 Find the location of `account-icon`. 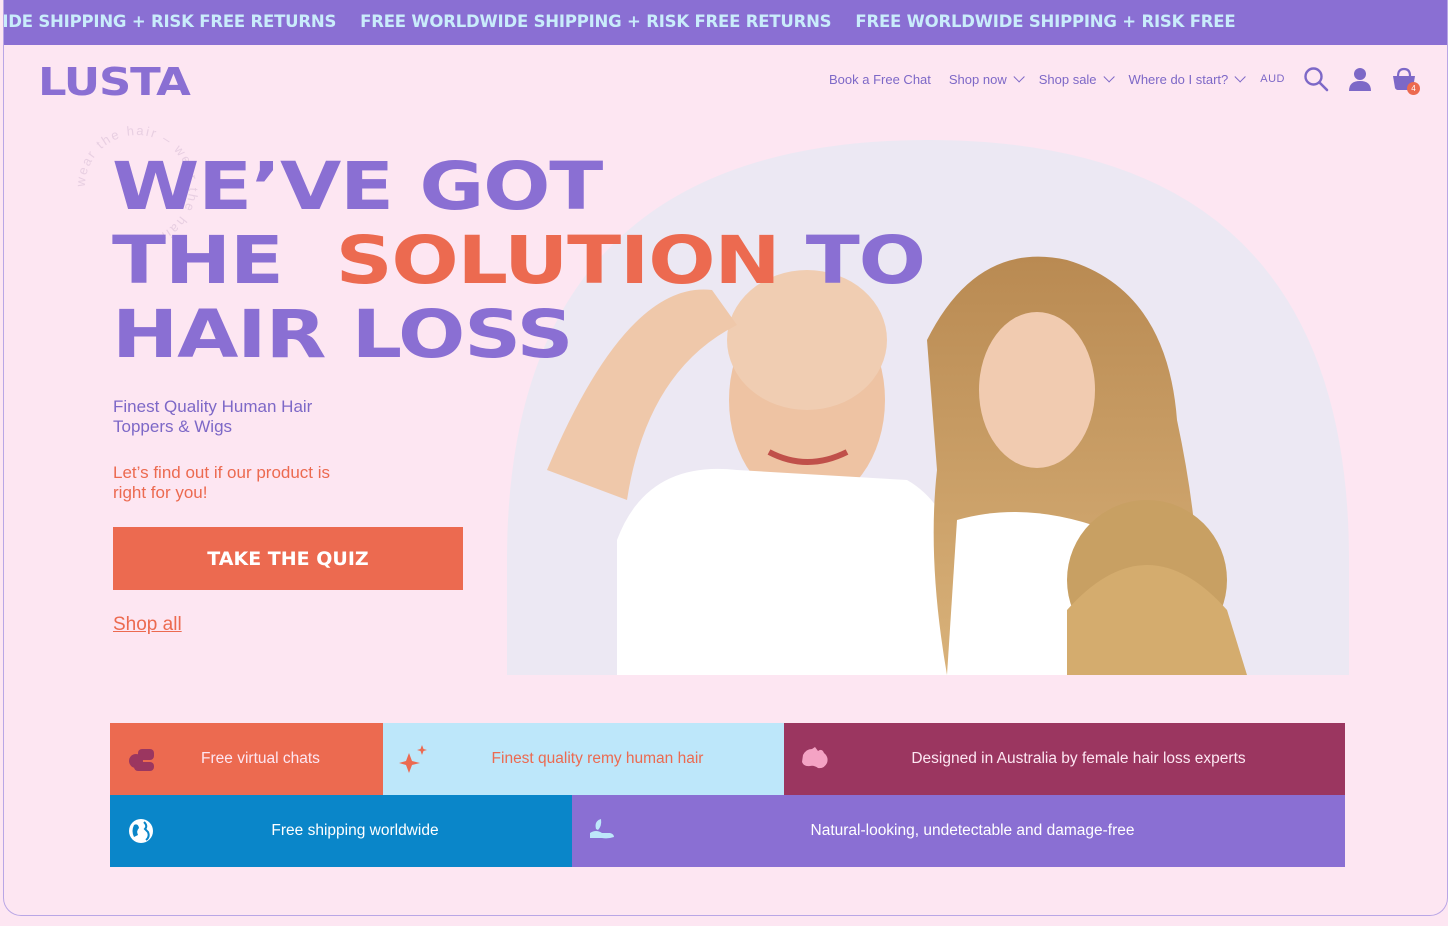

account-icon is located at coordinates (1360, 79).